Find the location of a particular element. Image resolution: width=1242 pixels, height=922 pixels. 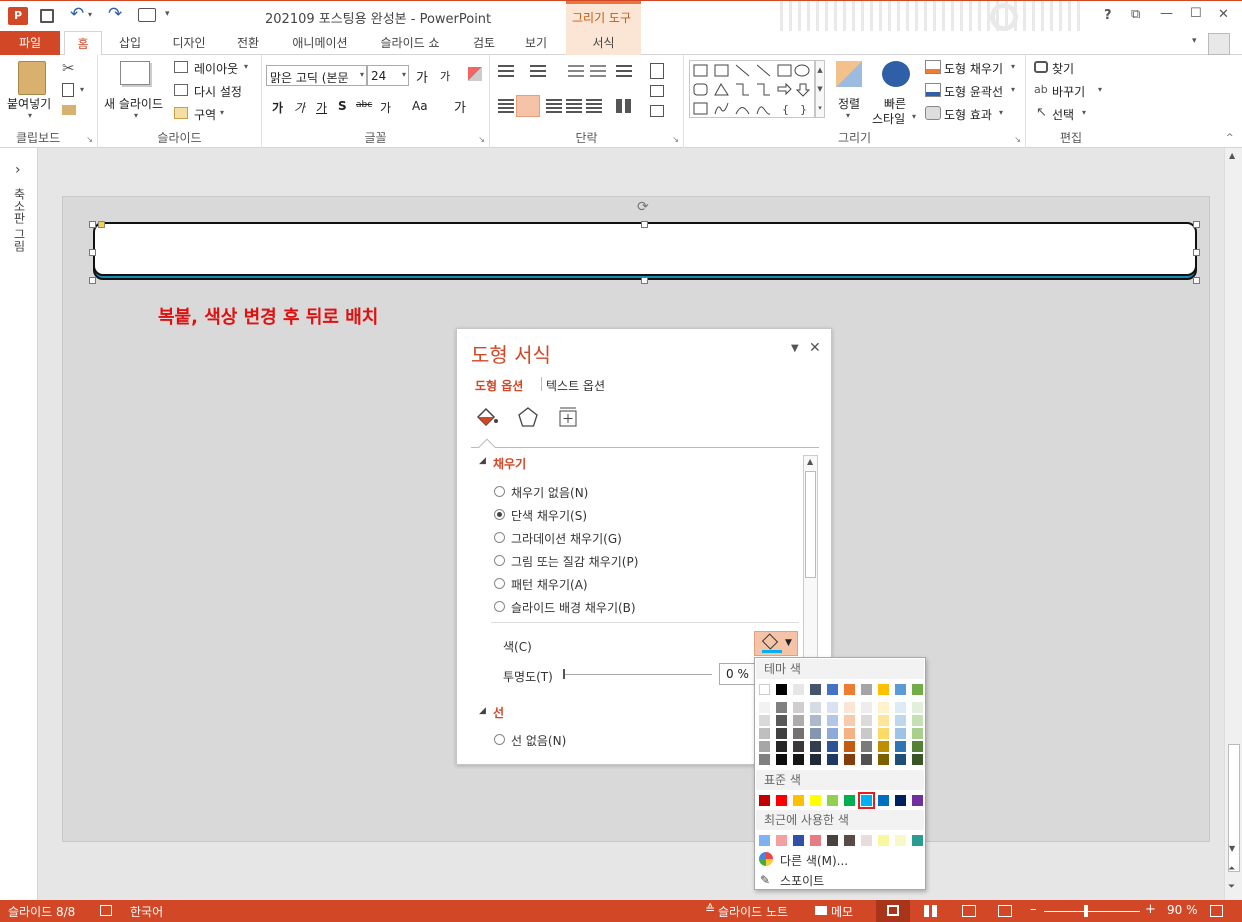

quick-styles-label-2: 스타일 is located at coordinates (888, 118).